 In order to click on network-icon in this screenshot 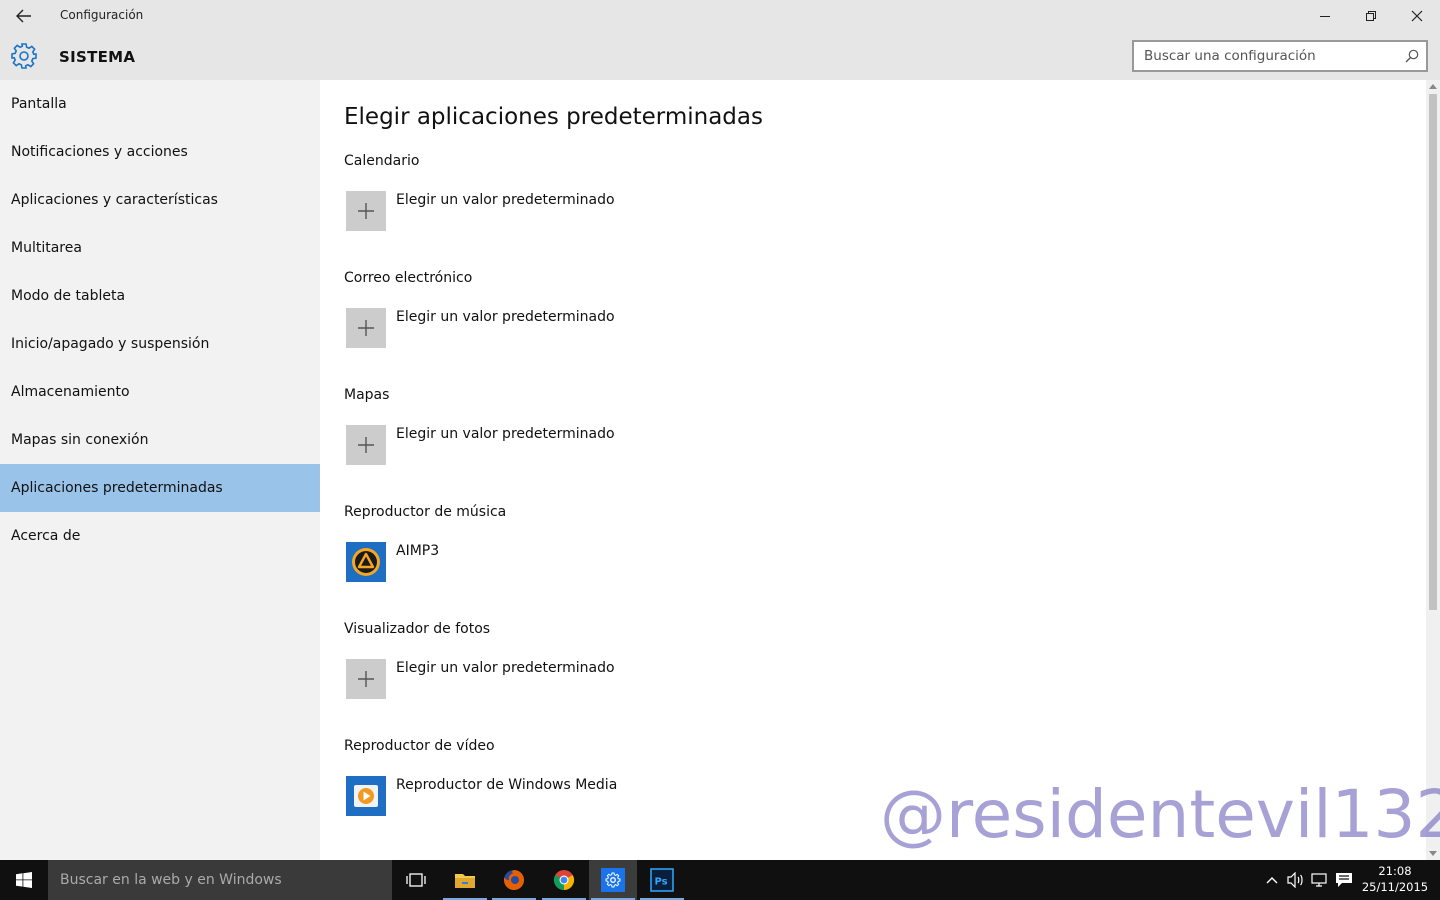, I will do `click(1319, 880)`.